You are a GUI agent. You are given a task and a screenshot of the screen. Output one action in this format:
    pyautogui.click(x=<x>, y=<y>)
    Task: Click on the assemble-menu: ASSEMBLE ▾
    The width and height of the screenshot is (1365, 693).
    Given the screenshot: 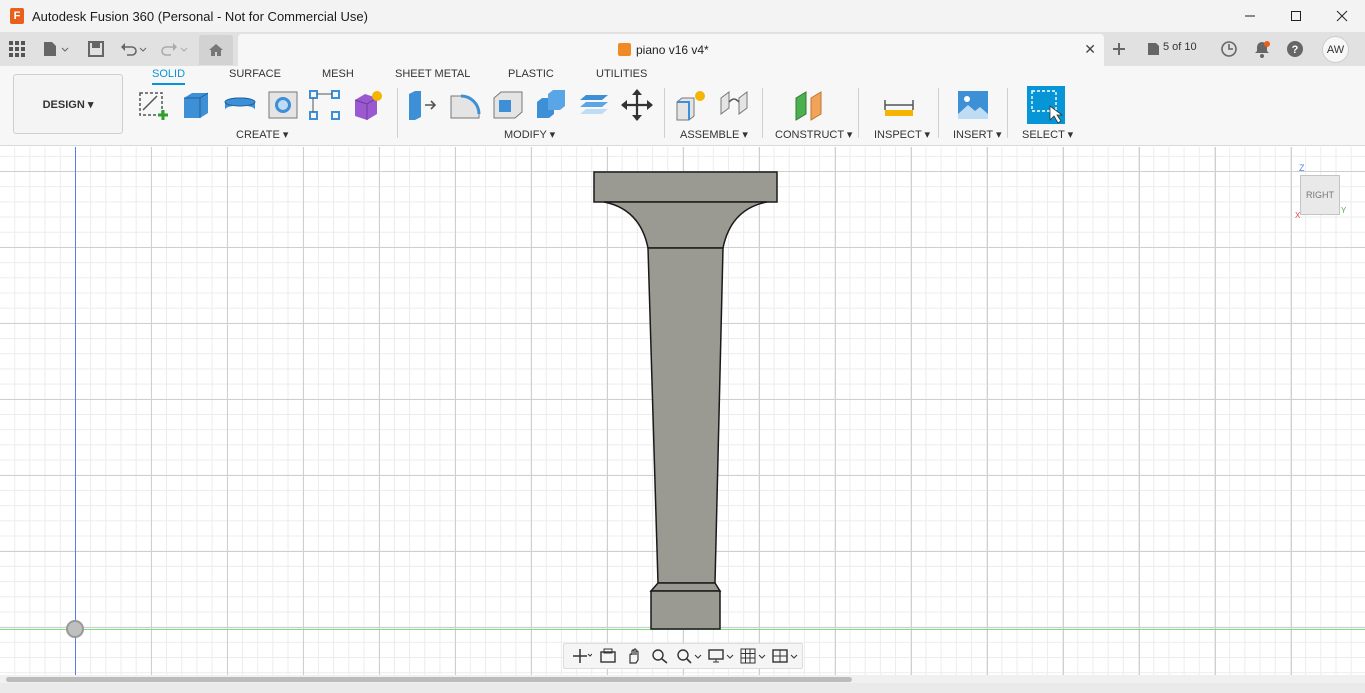 What is the action you would take?
    pyautogui.click(x=714, y=134)
    